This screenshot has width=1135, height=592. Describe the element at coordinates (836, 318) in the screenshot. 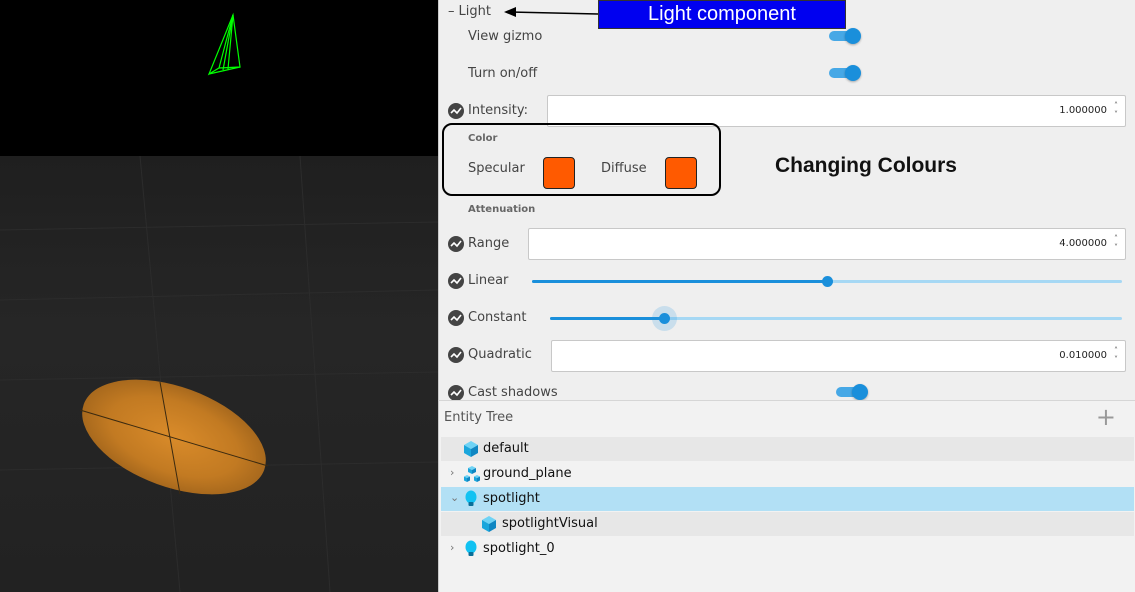

I see `constant-slider` at that location.